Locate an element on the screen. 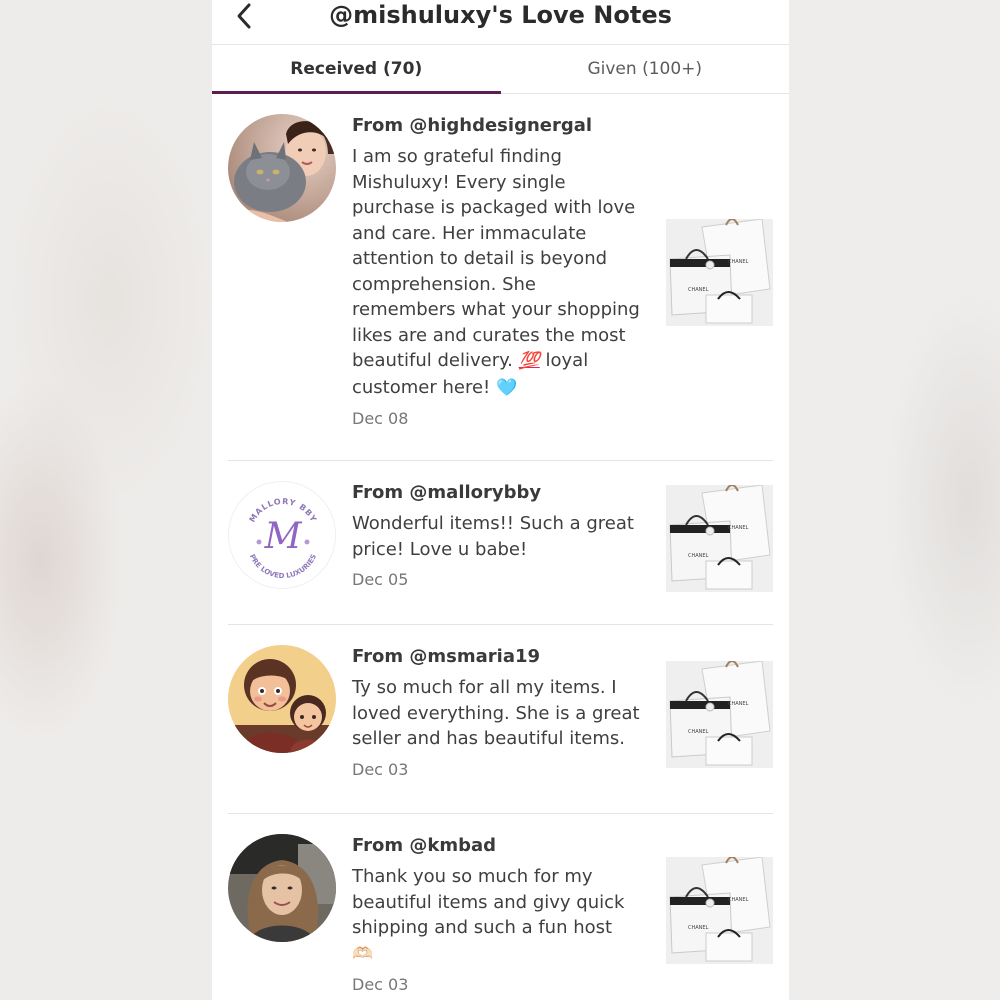 The image size is (1000, 1000). note-author: From @highdesignergal is located at coordinates (497, 126).